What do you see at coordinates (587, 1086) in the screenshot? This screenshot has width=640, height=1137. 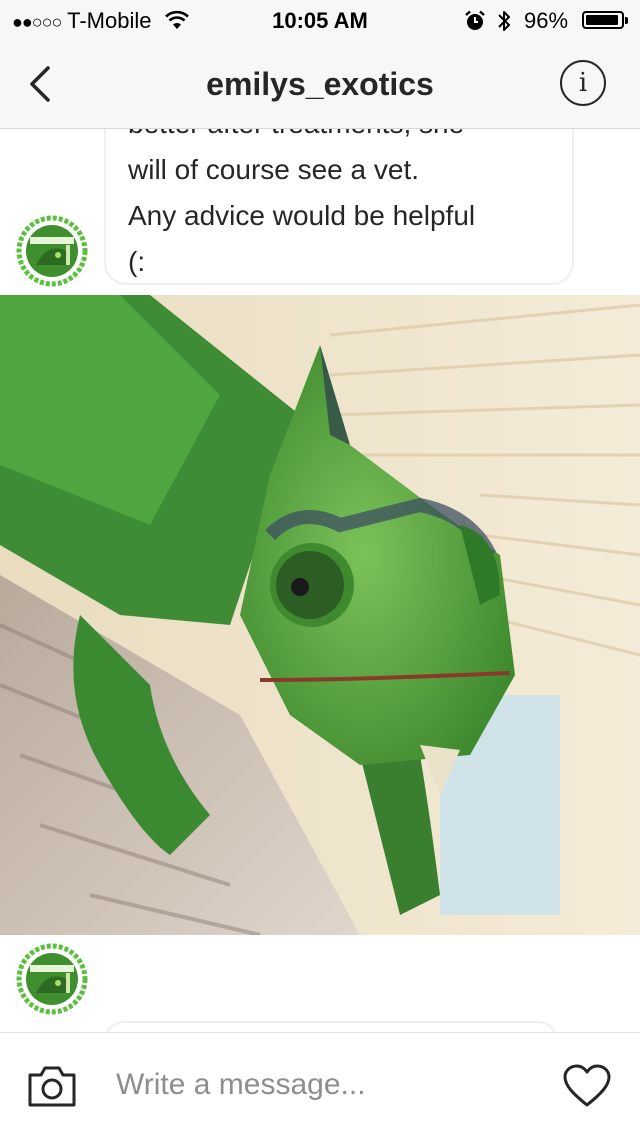 I see `heart-icon` at bounding box center [587, 1086].